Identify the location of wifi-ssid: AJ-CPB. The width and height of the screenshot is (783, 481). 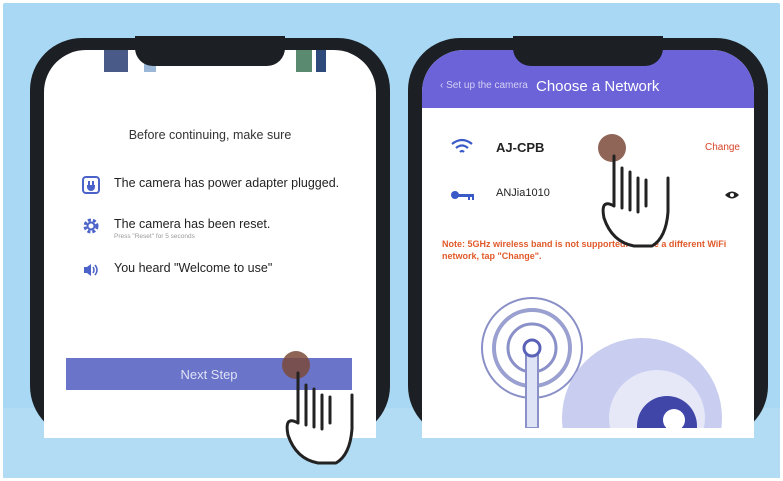
(520, 147).